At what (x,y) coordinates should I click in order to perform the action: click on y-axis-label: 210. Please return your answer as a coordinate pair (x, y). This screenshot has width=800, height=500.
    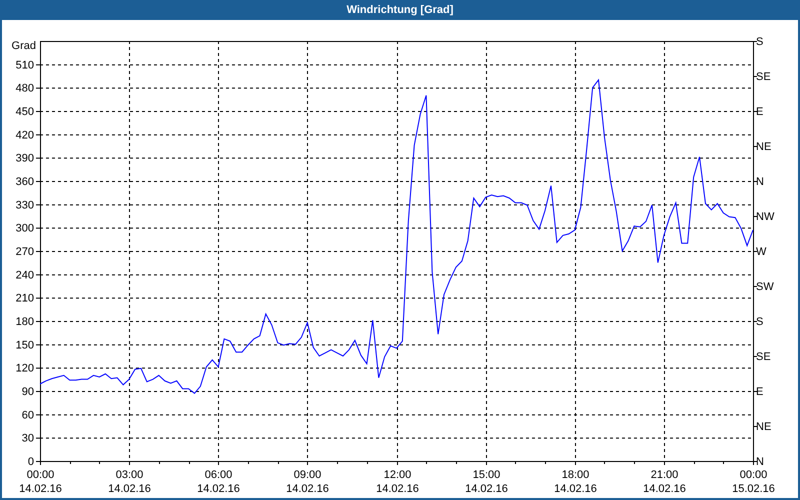
    Looking at the image, I should click on (25, 298).